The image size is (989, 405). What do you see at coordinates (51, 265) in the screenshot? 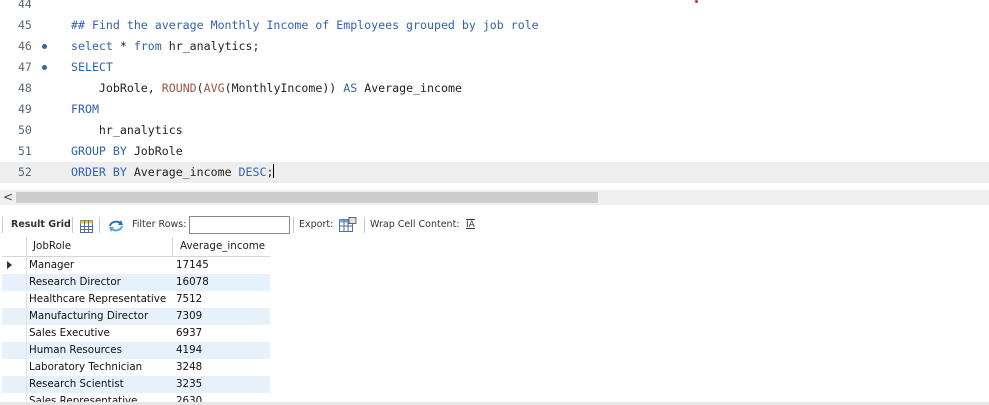
I see `cell-jobrole: Manager` at bounding box center [51, 265].